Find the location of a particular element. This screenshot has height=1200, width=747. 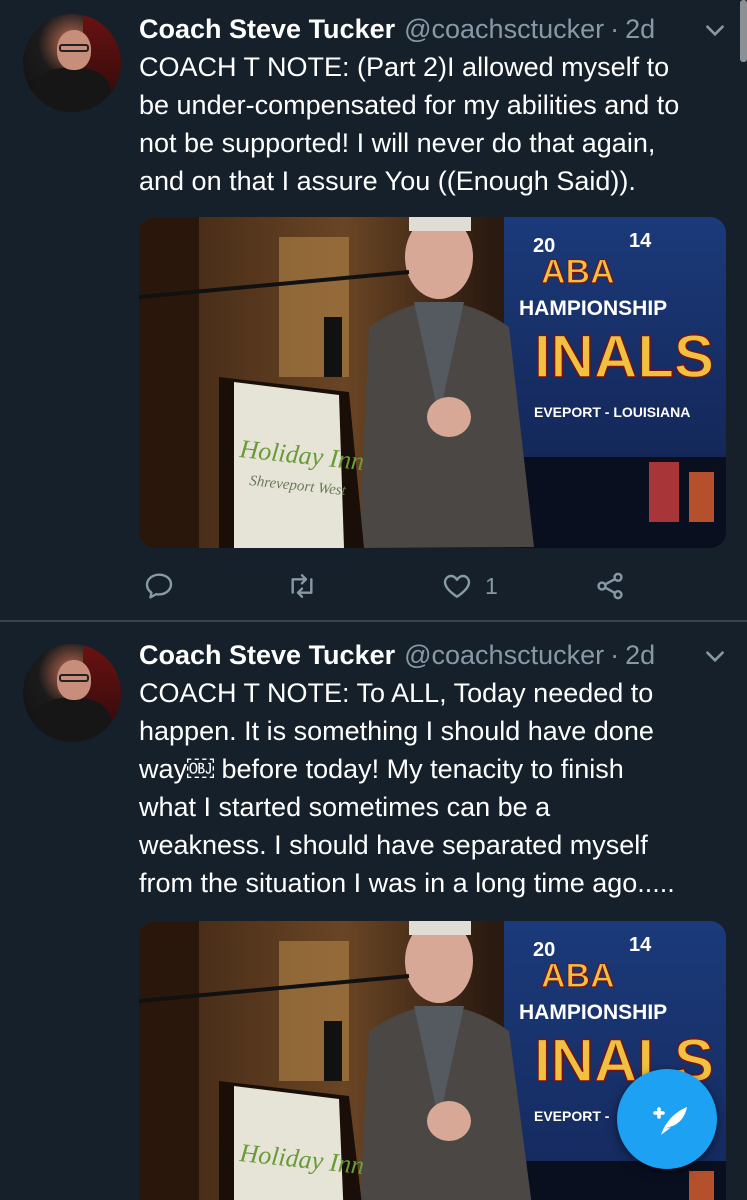

banner-line3: EVEPORT - is located at coordinates (572, 1116).